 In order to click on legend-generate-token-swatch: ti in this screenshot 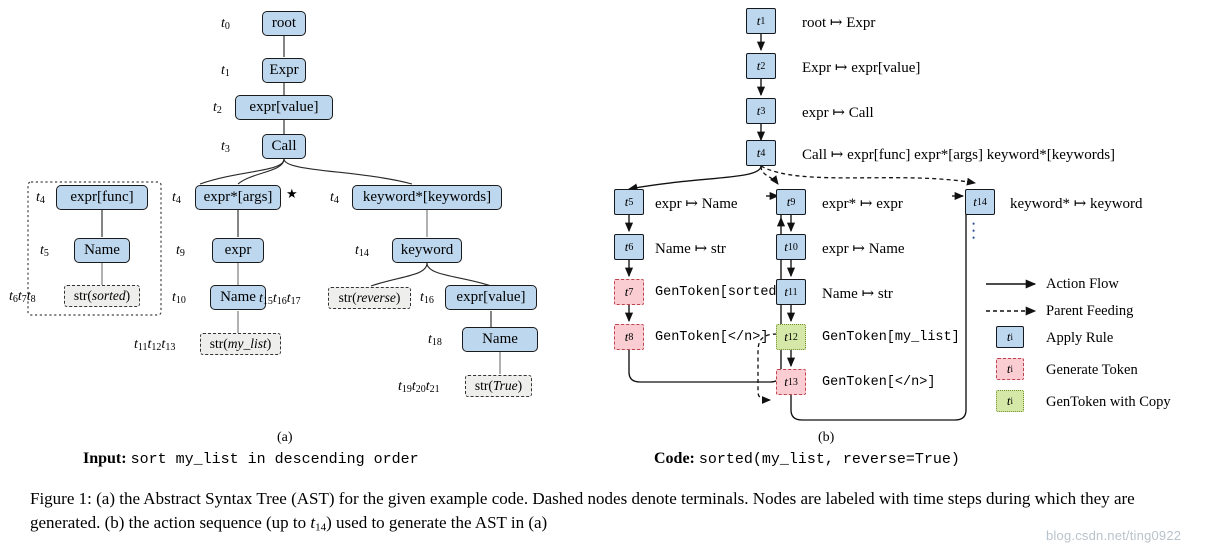, I will do `click(1010, 369)`.